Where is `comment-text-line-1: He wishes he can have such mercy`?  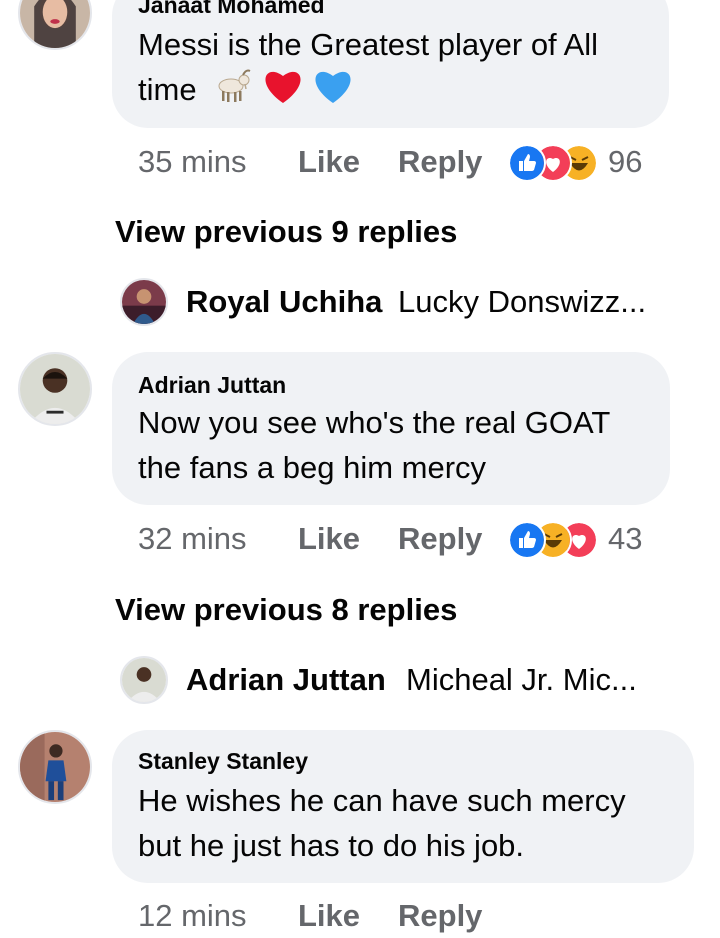
comment-text-line-1: He wishes he can have such mercy is located at coordinates (382, 800).